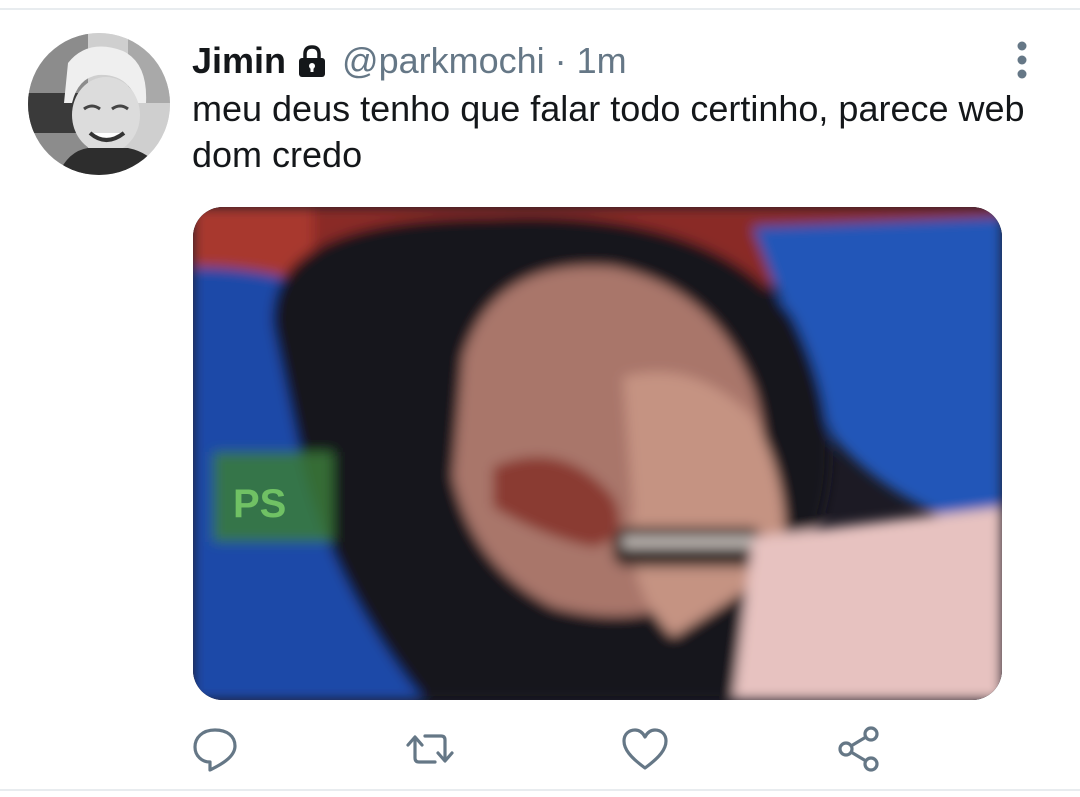 This screenshot has height=797, width=1080. Describe the element at coordinates (602, 61) in the screenshot. I see `timestamp: 1m` at that location.